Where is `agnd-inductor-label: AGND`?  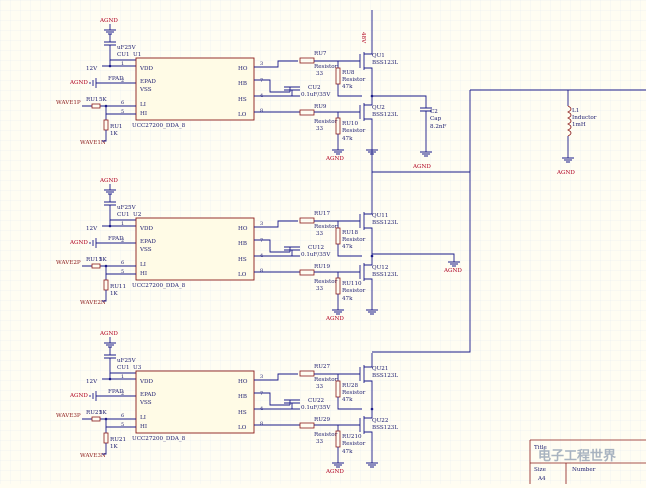 agnd-inductor-label: AGND is located at coordinates (565, 173).